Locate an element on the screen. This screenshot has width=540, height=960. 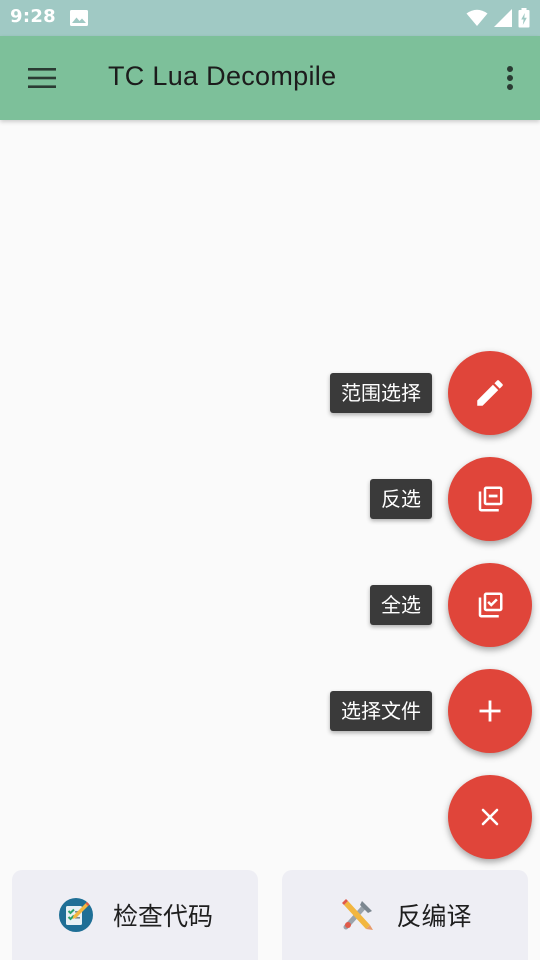
close-menu-button is located at coordinates (490, 817).